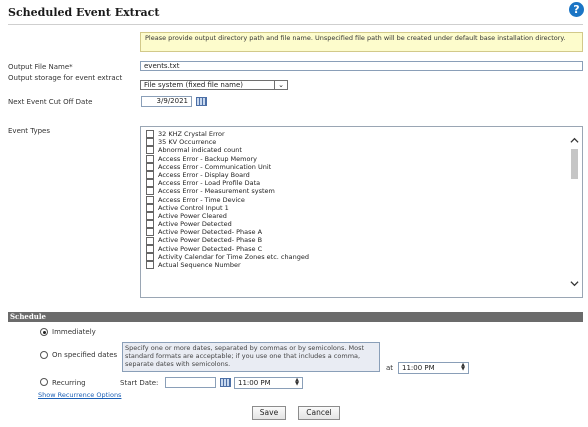 The height and width of the screenshot is (427, 588). What do you see at coordinates (295, 24) in the screenshot?
I see `title-divider` at bounding box center [295, 24].